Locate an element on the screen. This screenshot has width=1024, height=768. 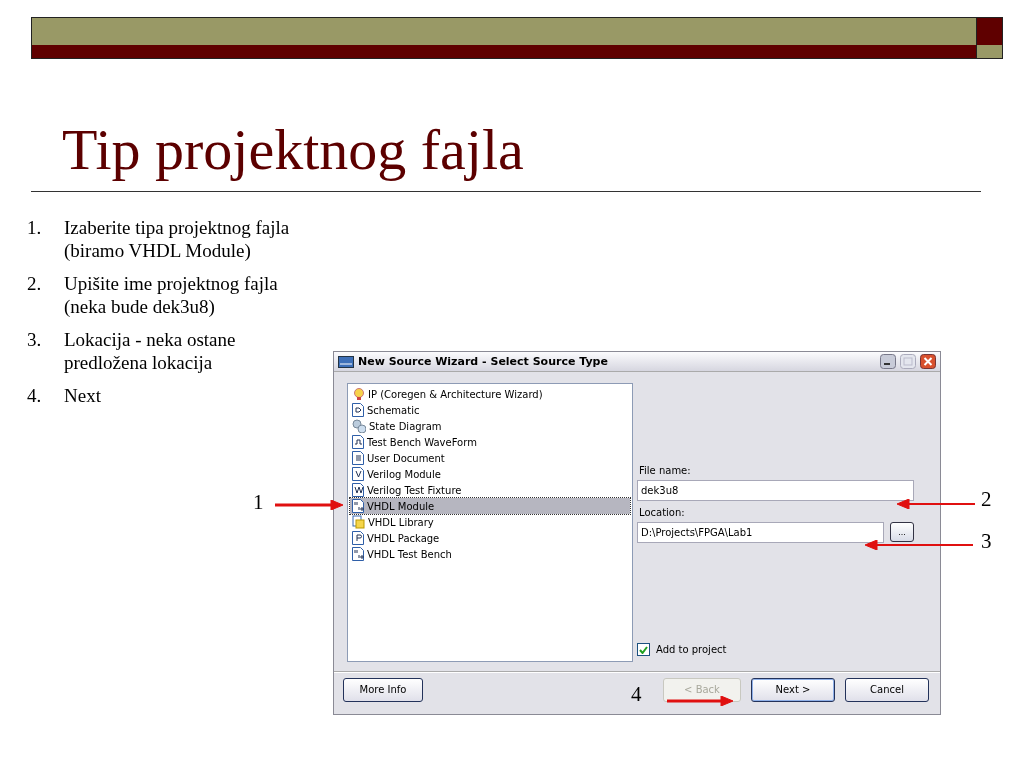
location-field: D:\Projects\FPGA\Lab1 is located at coordinates (760, 532).